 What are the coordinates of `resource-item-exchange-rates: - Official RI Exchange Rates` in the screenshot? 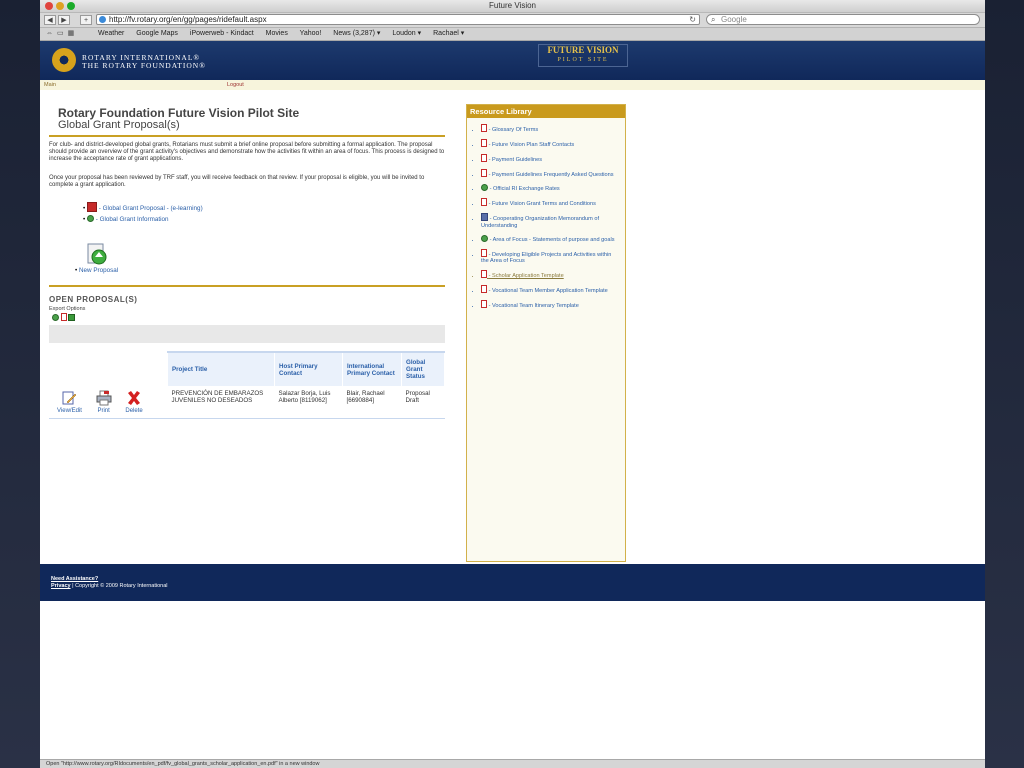 It's located at (553, 188).